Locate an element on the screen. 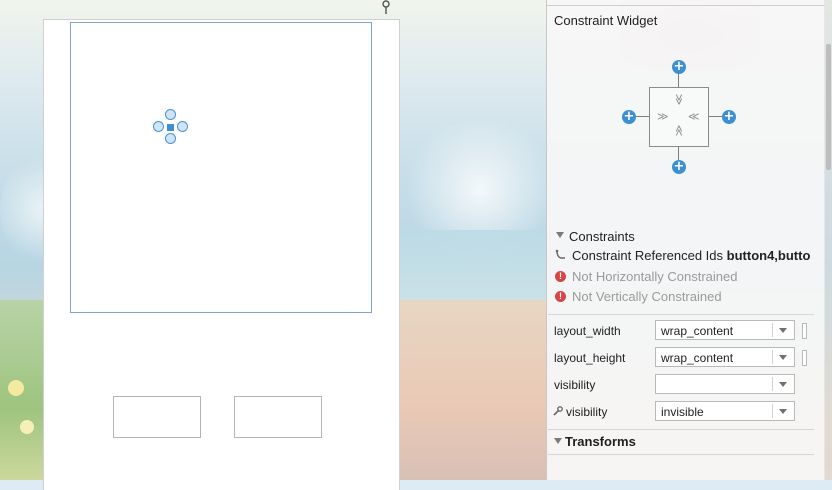  referenced-ids-value: button4,butto is located at coordinates (768, 255).